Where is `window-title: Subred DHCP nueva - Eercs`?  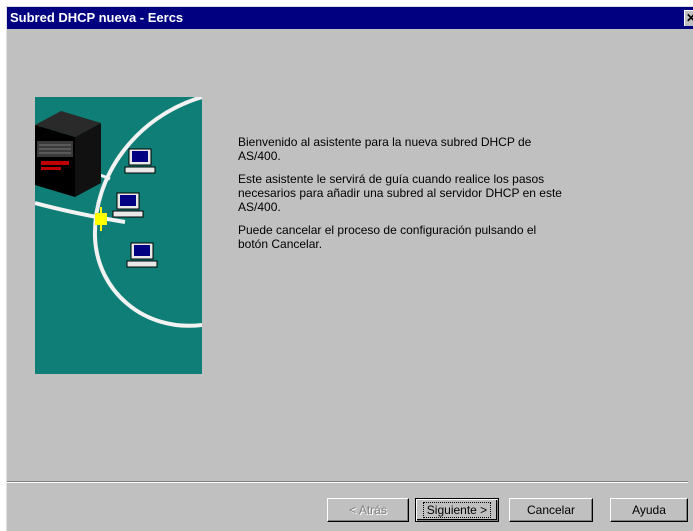
window-title: Subred DHCP nueva - Eercs is located at coordinates (97, 17).